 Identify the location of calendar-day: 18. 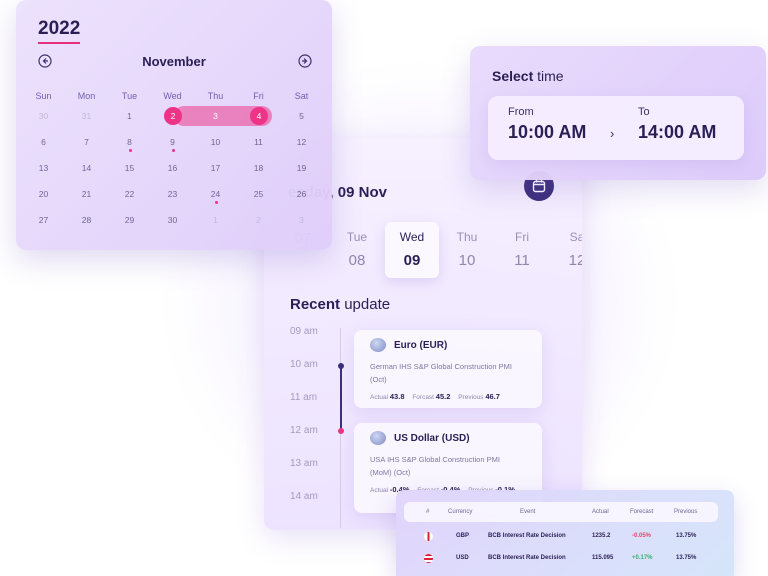
(258, 168).